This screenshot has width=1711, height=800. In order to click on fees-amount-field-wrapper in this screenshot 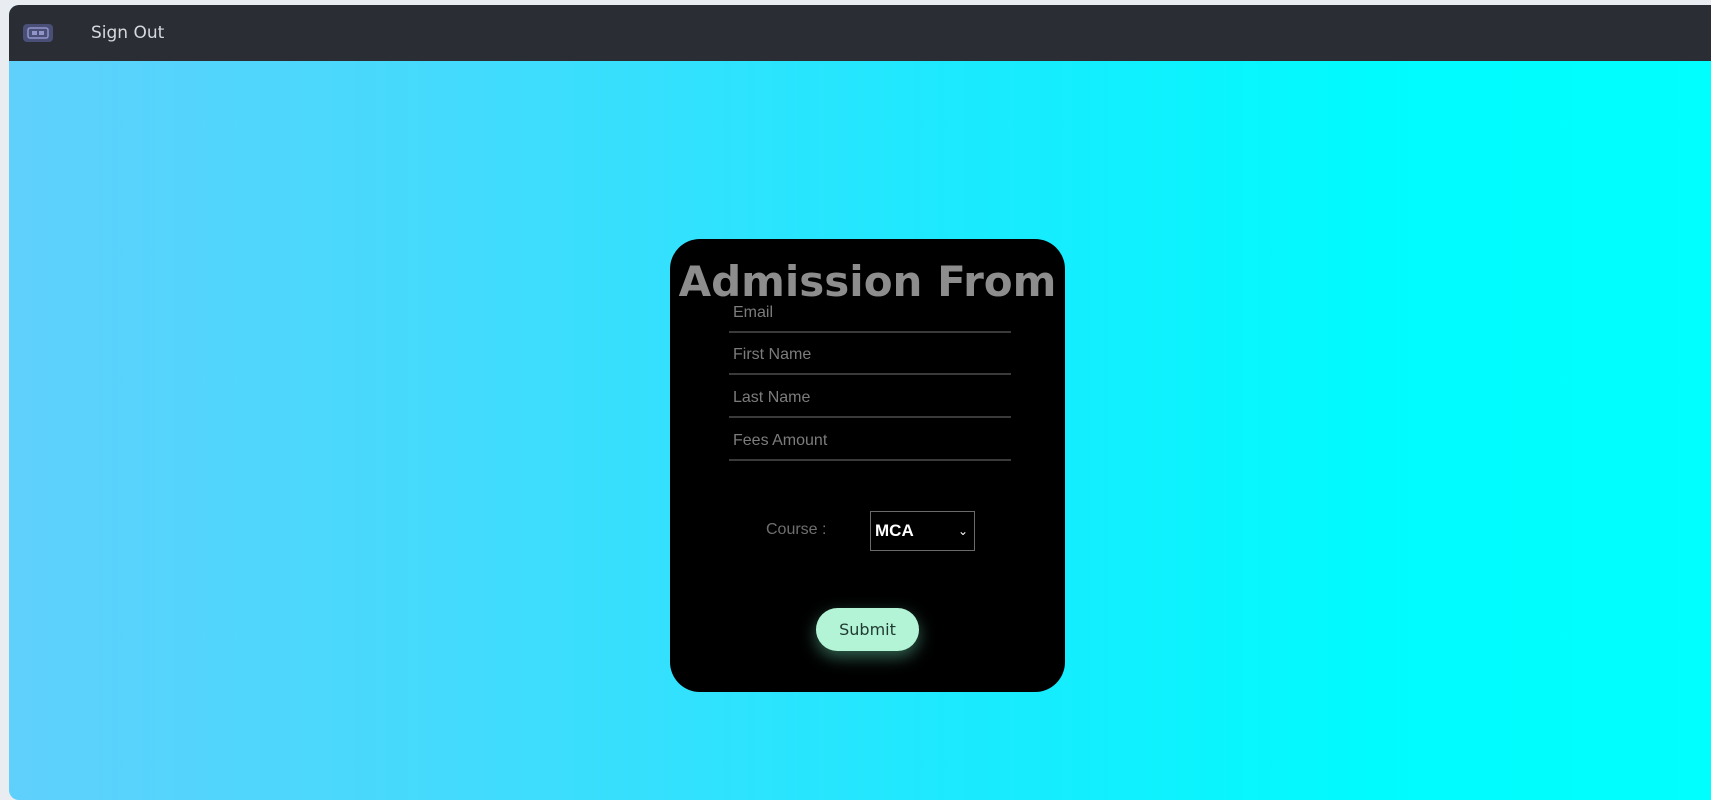, I will do `click(870, 442)`.